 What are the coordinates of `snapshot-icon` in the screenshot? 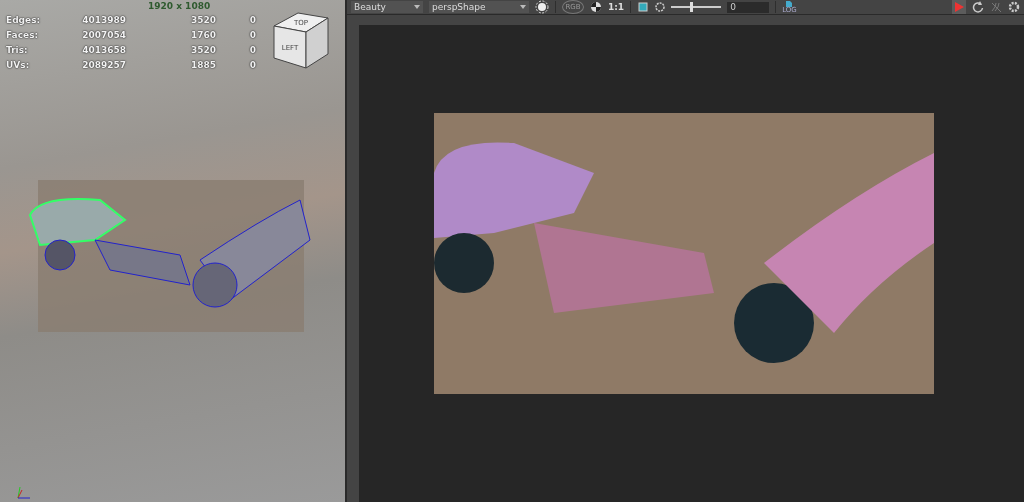 It's located at (542, 7).